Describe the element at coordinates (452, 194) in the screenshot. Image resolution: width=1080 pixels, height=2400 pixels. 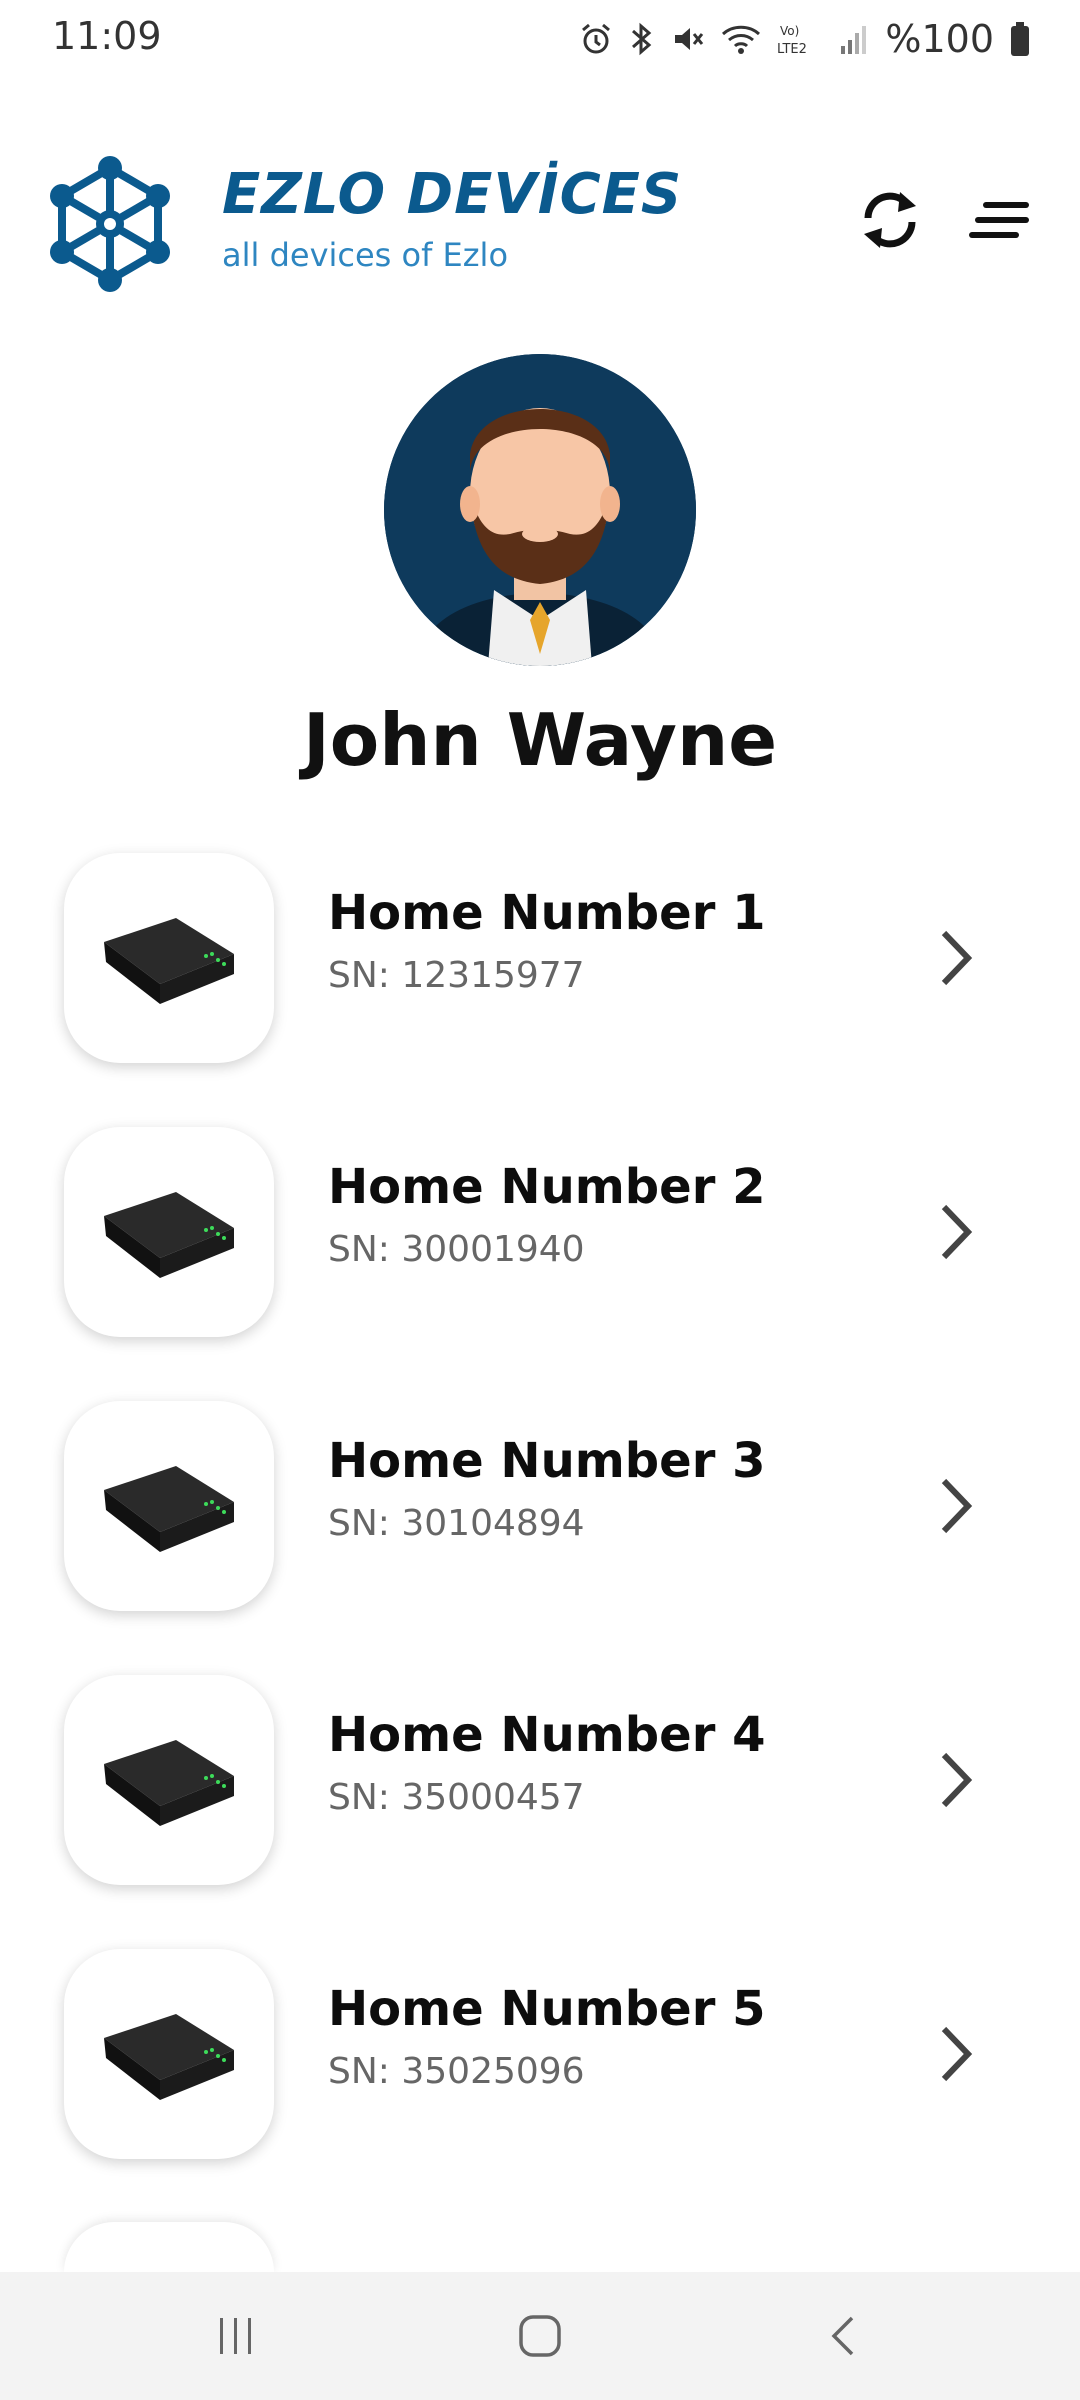
I see `brand-title: EZLO DEVİCES` at that location.